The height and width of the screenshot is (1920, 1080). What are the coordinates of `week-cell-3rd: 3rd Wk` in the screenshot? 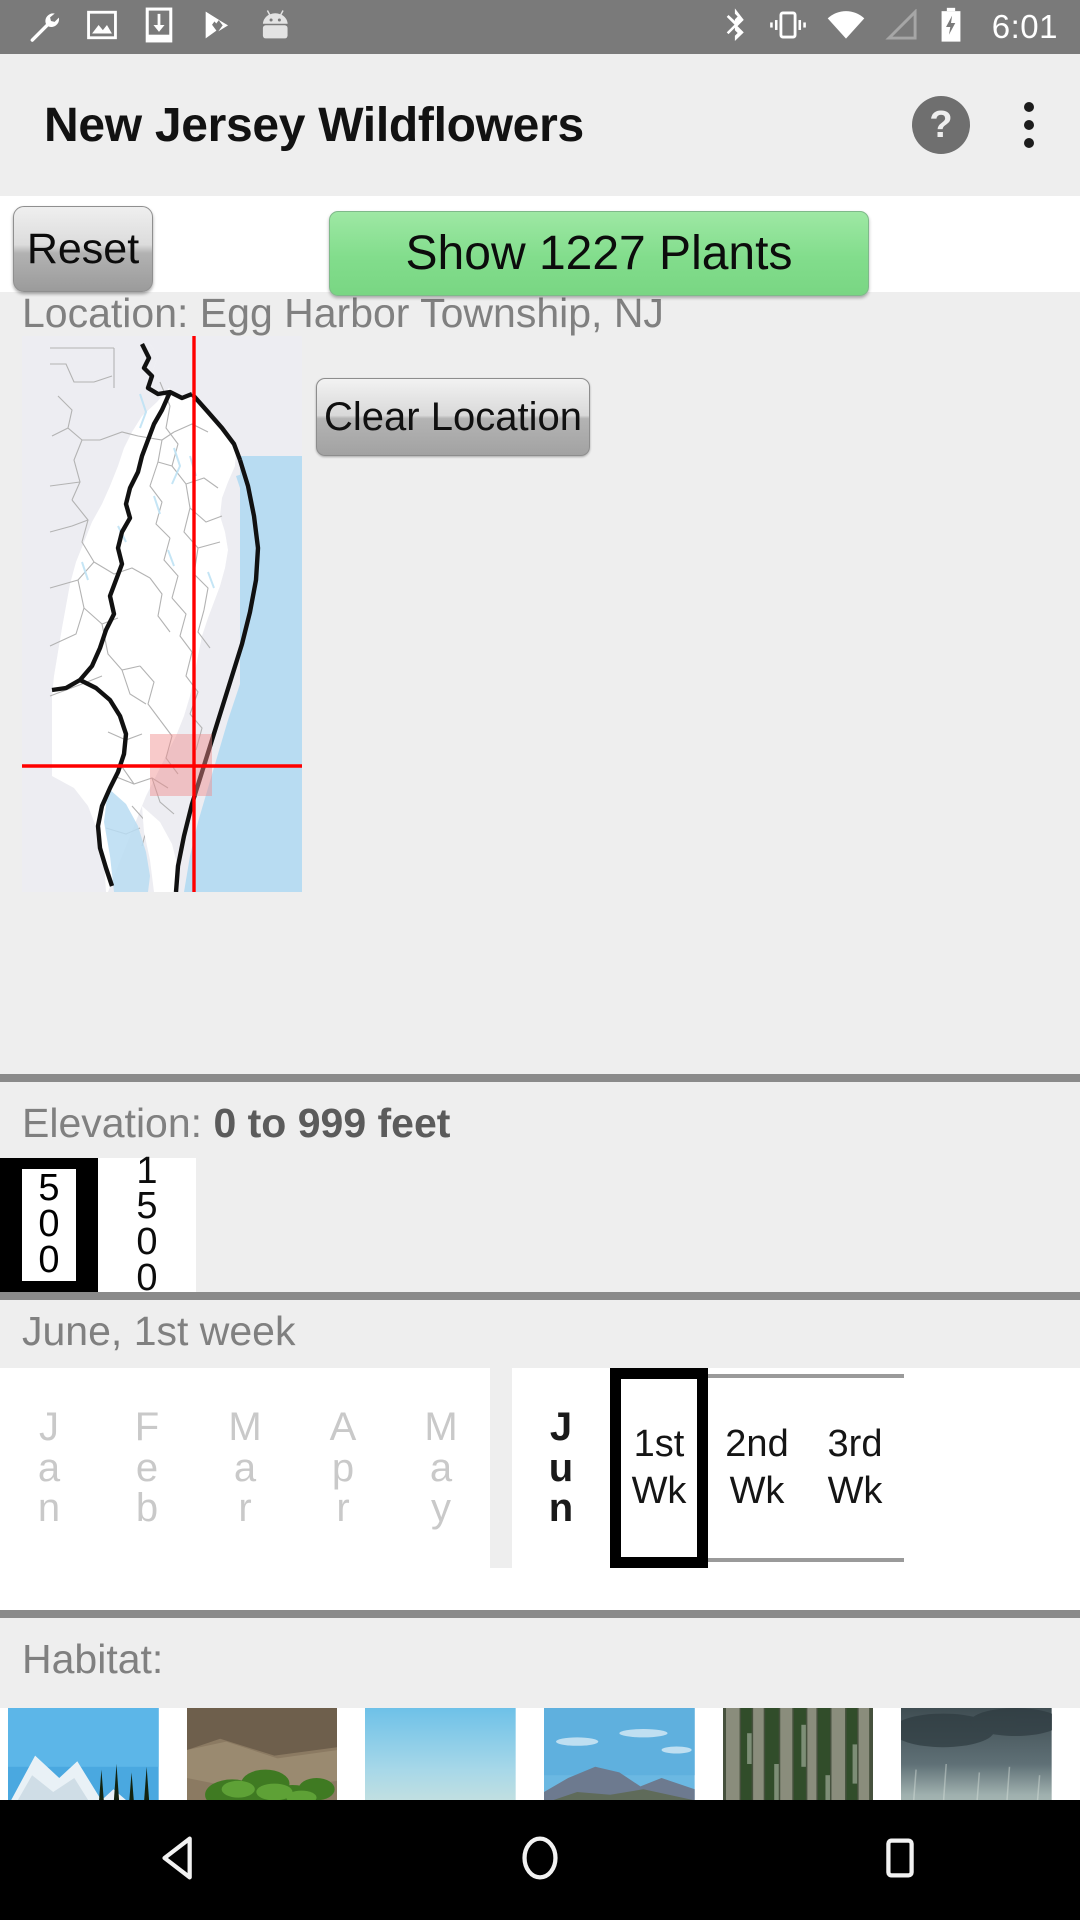 It's located at (855, 1468).